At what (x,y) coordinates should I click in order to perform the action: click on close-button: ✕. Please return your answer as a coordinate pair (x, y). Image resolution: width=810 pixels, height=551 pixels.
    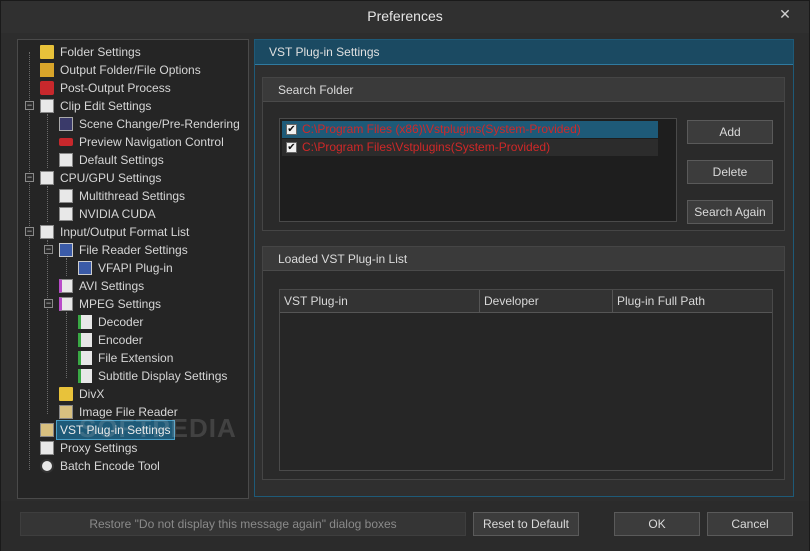
    Looking at the image, I should click on (785, 14).